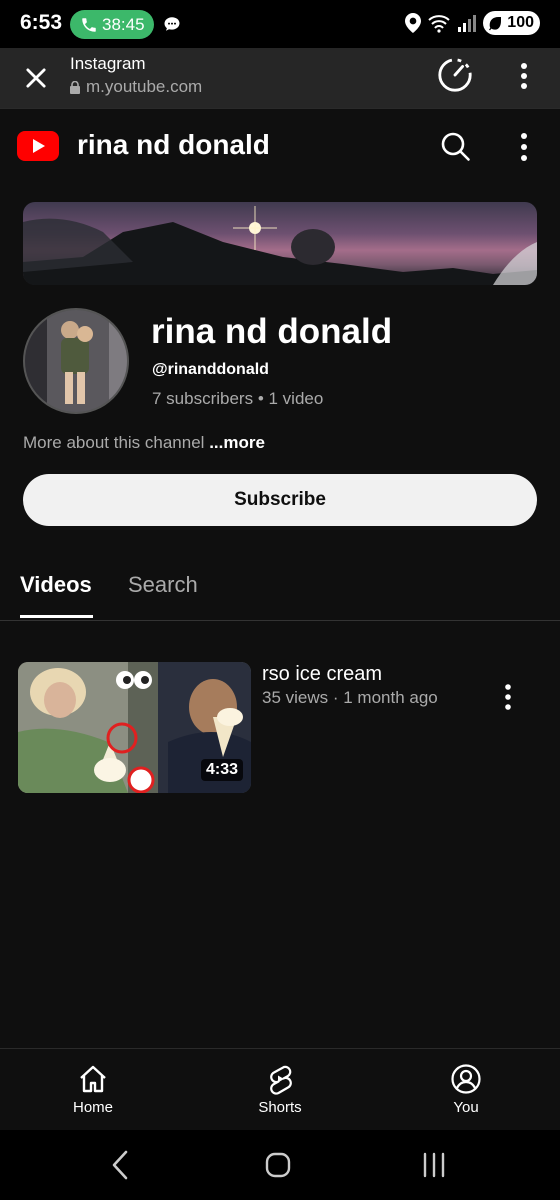  I want to click on call-timer: 38:45, so click(123, 24).